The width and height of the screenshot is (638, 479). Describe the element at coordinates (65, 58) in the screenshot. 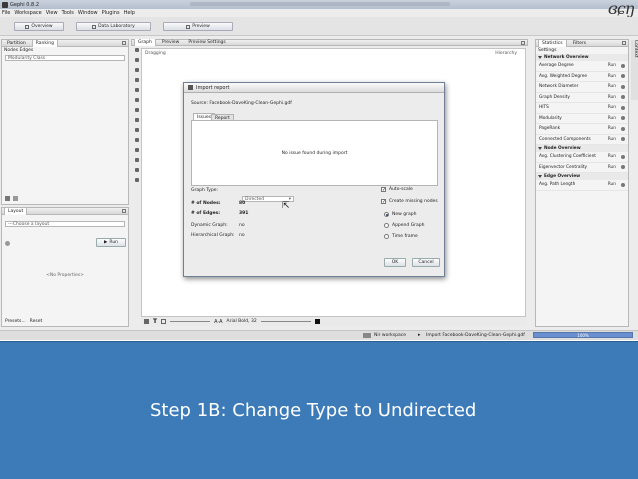

I see `partition-attribute-select: Modularity Class` at that location.